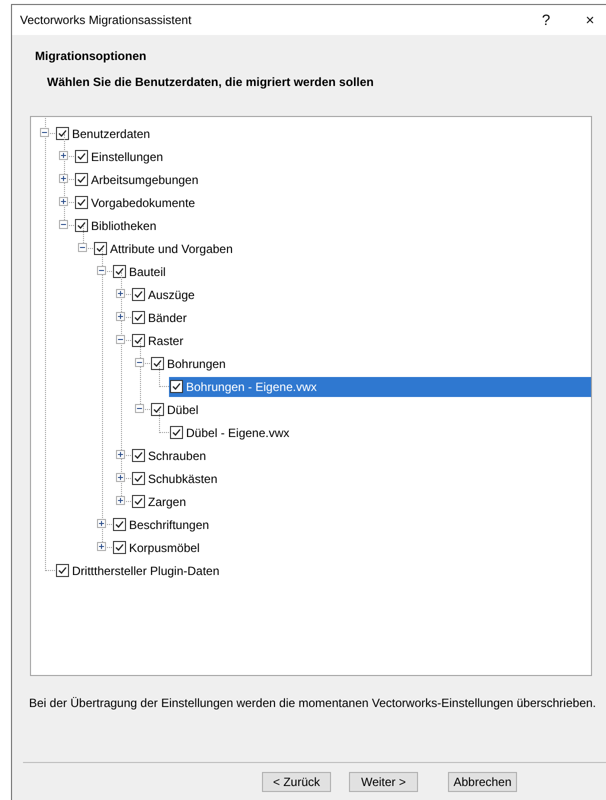 This screenshot has width=606, height=800. I want to click on tree-item: Arbeitsumgebungen, so click(138, 180).